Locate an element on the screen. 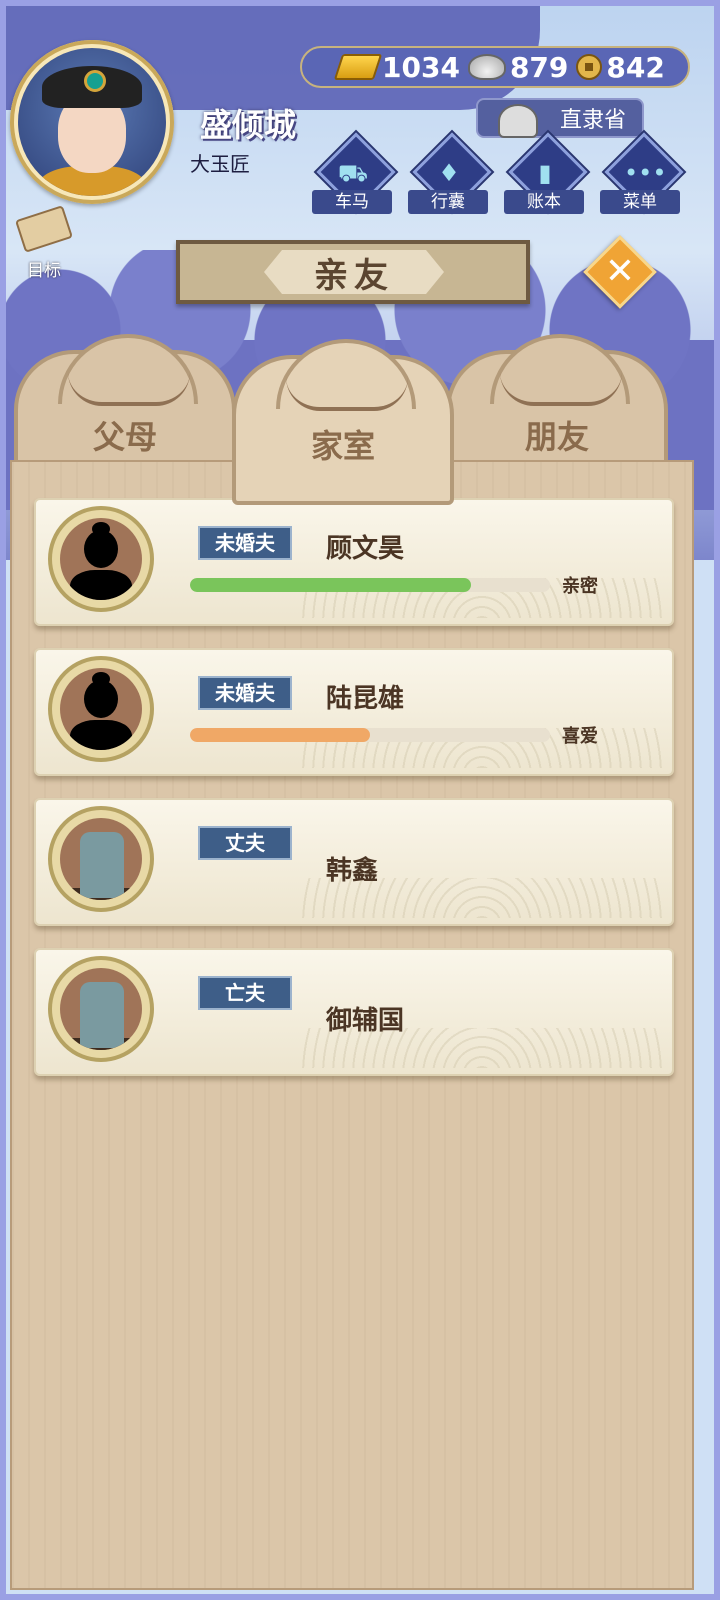 Image resolution: width=720 pixels, height=1600 pixels. ledger-label: 账本 is located at coordinates (544, 202).